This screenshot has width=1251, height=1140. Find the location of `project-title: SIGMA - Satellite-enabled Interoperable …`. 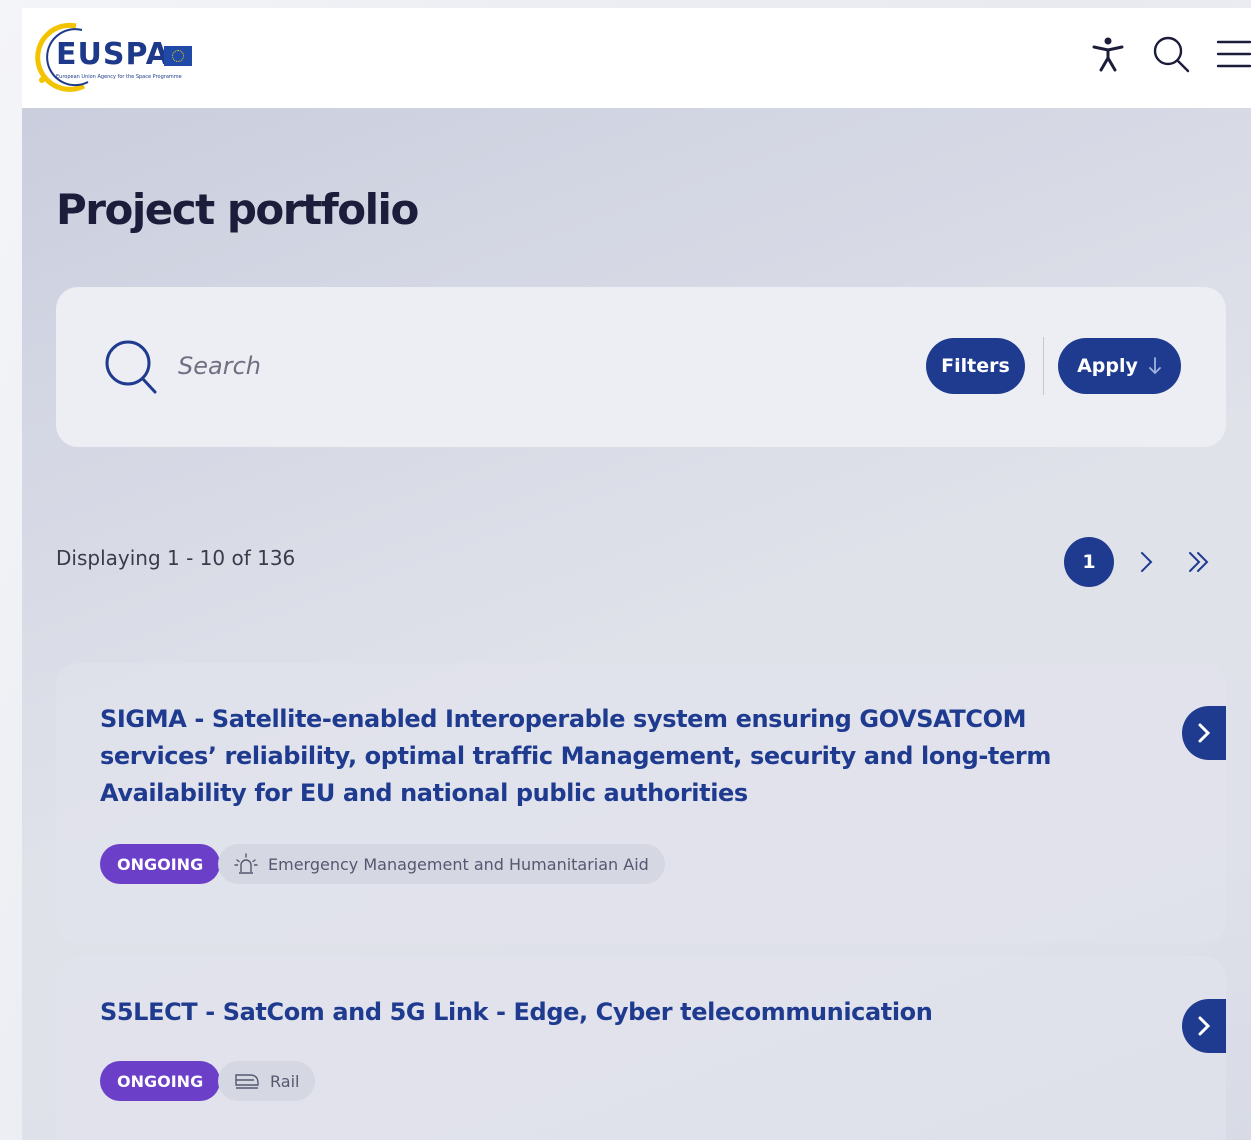

project-title: SIGMA - Satellite-enabled Interoperable … is located at coordinates (620, 756).